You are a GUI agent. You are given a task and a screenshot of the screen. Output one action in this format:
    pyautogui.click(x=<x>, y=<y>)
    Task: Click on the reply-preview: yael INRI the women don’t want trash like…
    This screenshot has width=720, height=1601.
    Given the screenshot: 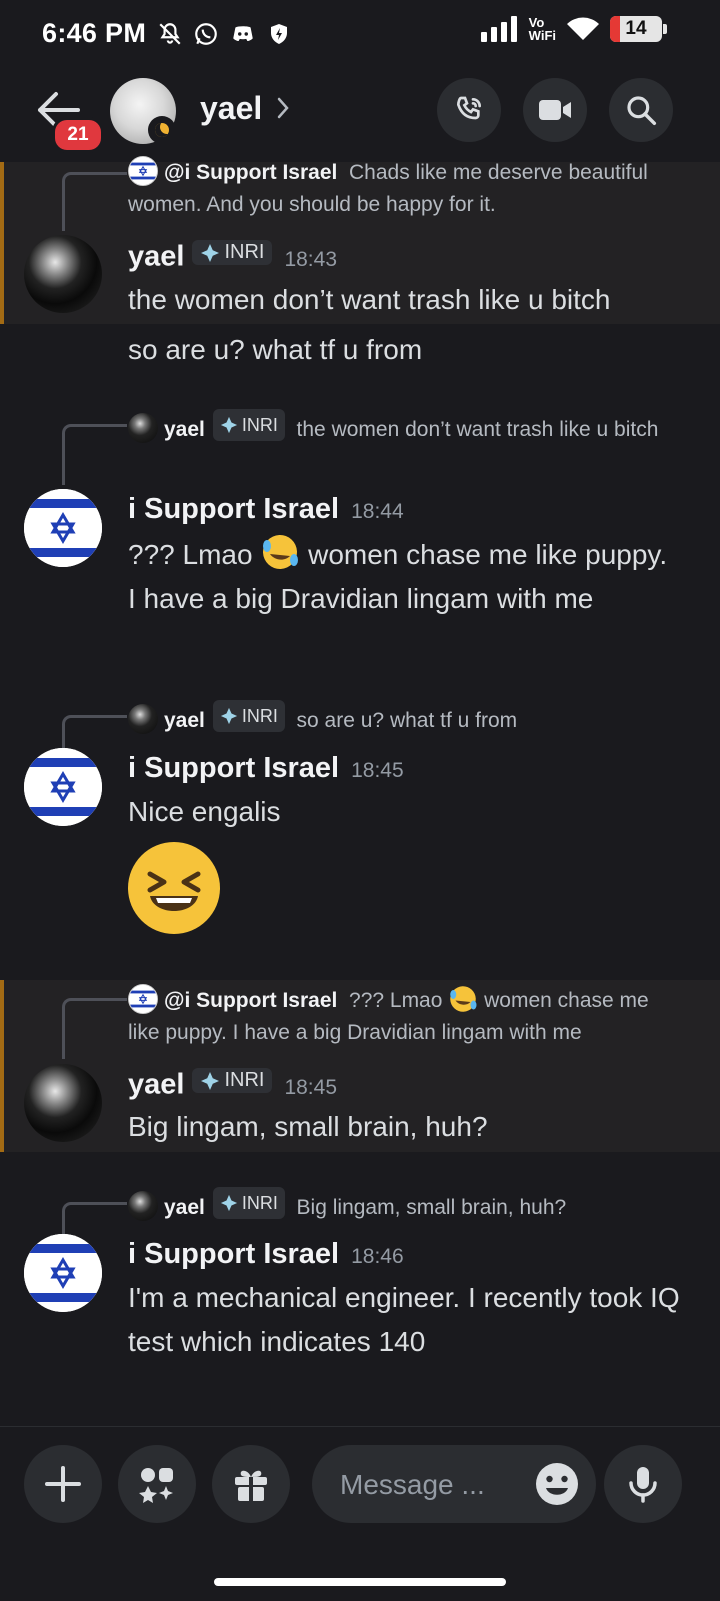 What is the action you would take?
    pyautogui.click(x=404, y=427)
    